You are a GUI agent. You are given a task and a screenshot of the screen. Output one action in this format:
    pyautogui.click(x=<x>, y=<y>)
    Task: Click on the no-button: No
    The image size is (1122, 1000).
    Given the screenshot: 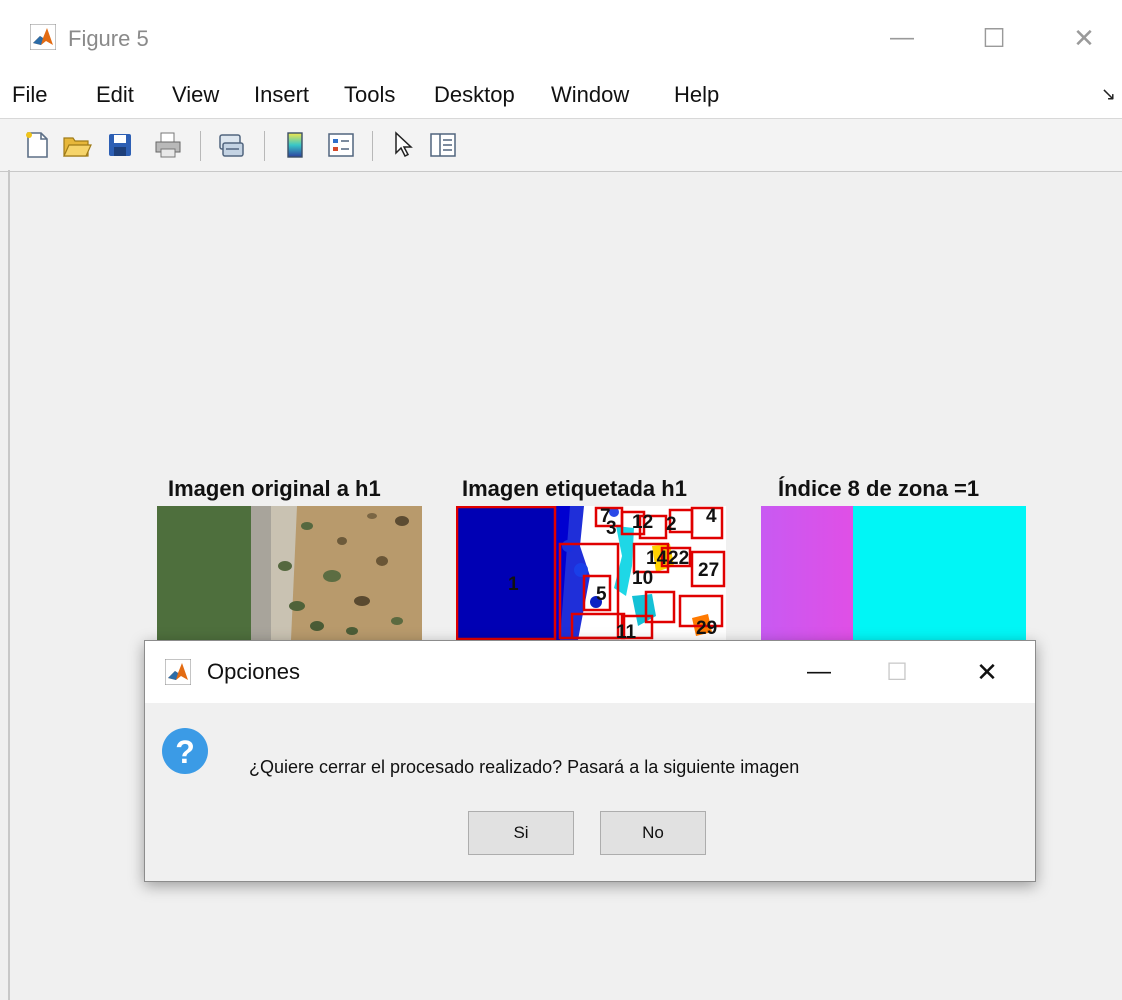 What is the action you would take?
    pyautogui.click(x=653, y=833)
    